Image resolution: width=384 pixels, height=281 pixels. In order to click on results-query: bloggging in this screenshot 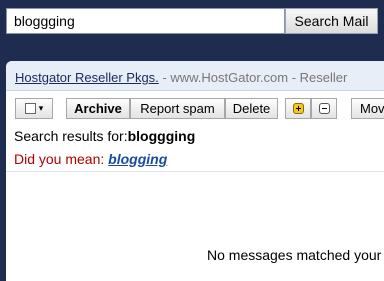, I will do `click(161, 136)`.